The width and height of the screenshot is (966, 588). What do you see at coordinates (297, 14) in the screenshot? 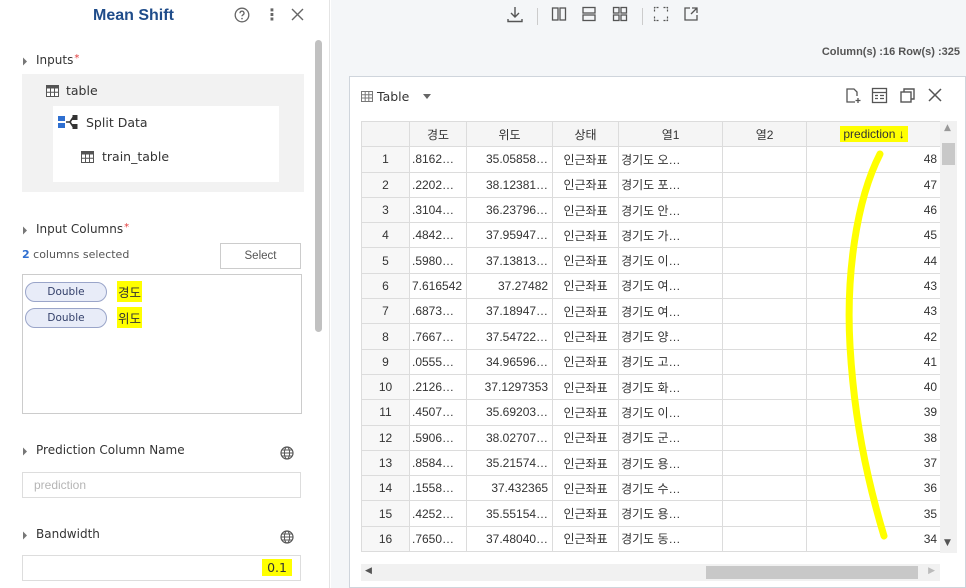
I see `close-icon` at bounding box center [297, 14].